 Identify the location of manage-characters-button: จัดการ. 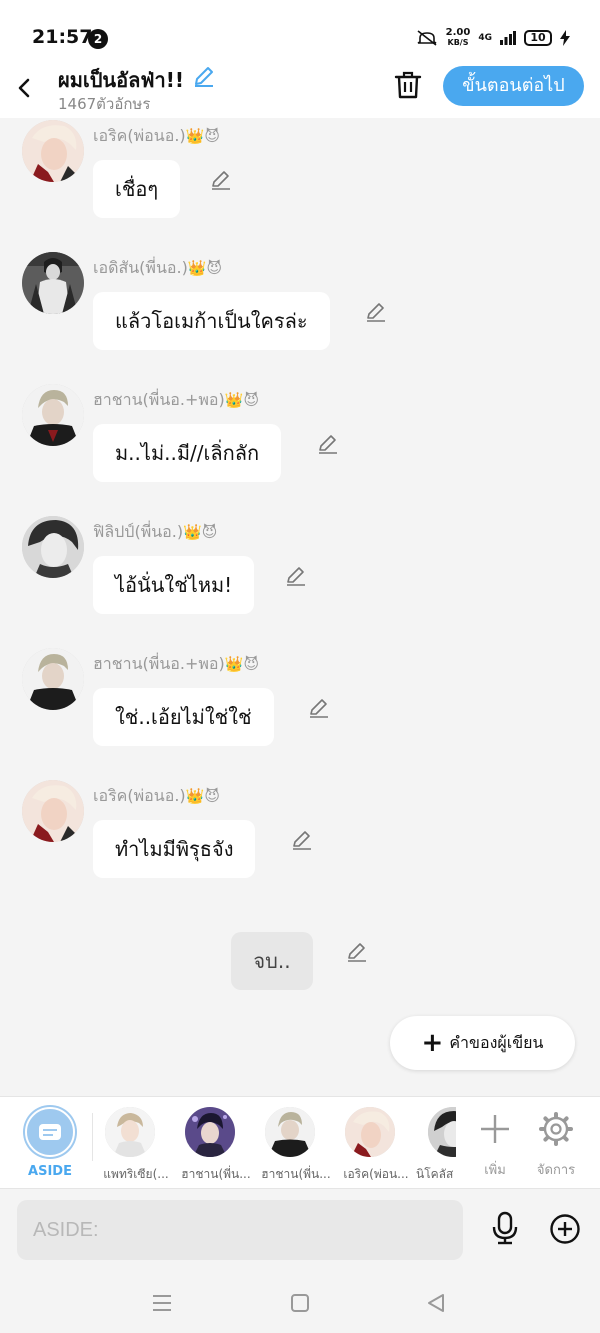
(556, 1146).